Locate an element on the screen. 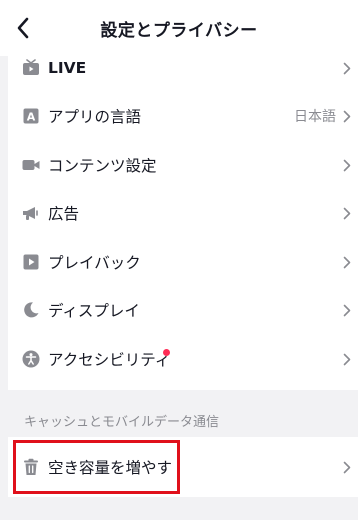  play-icon is located at coordinates (31, 262).